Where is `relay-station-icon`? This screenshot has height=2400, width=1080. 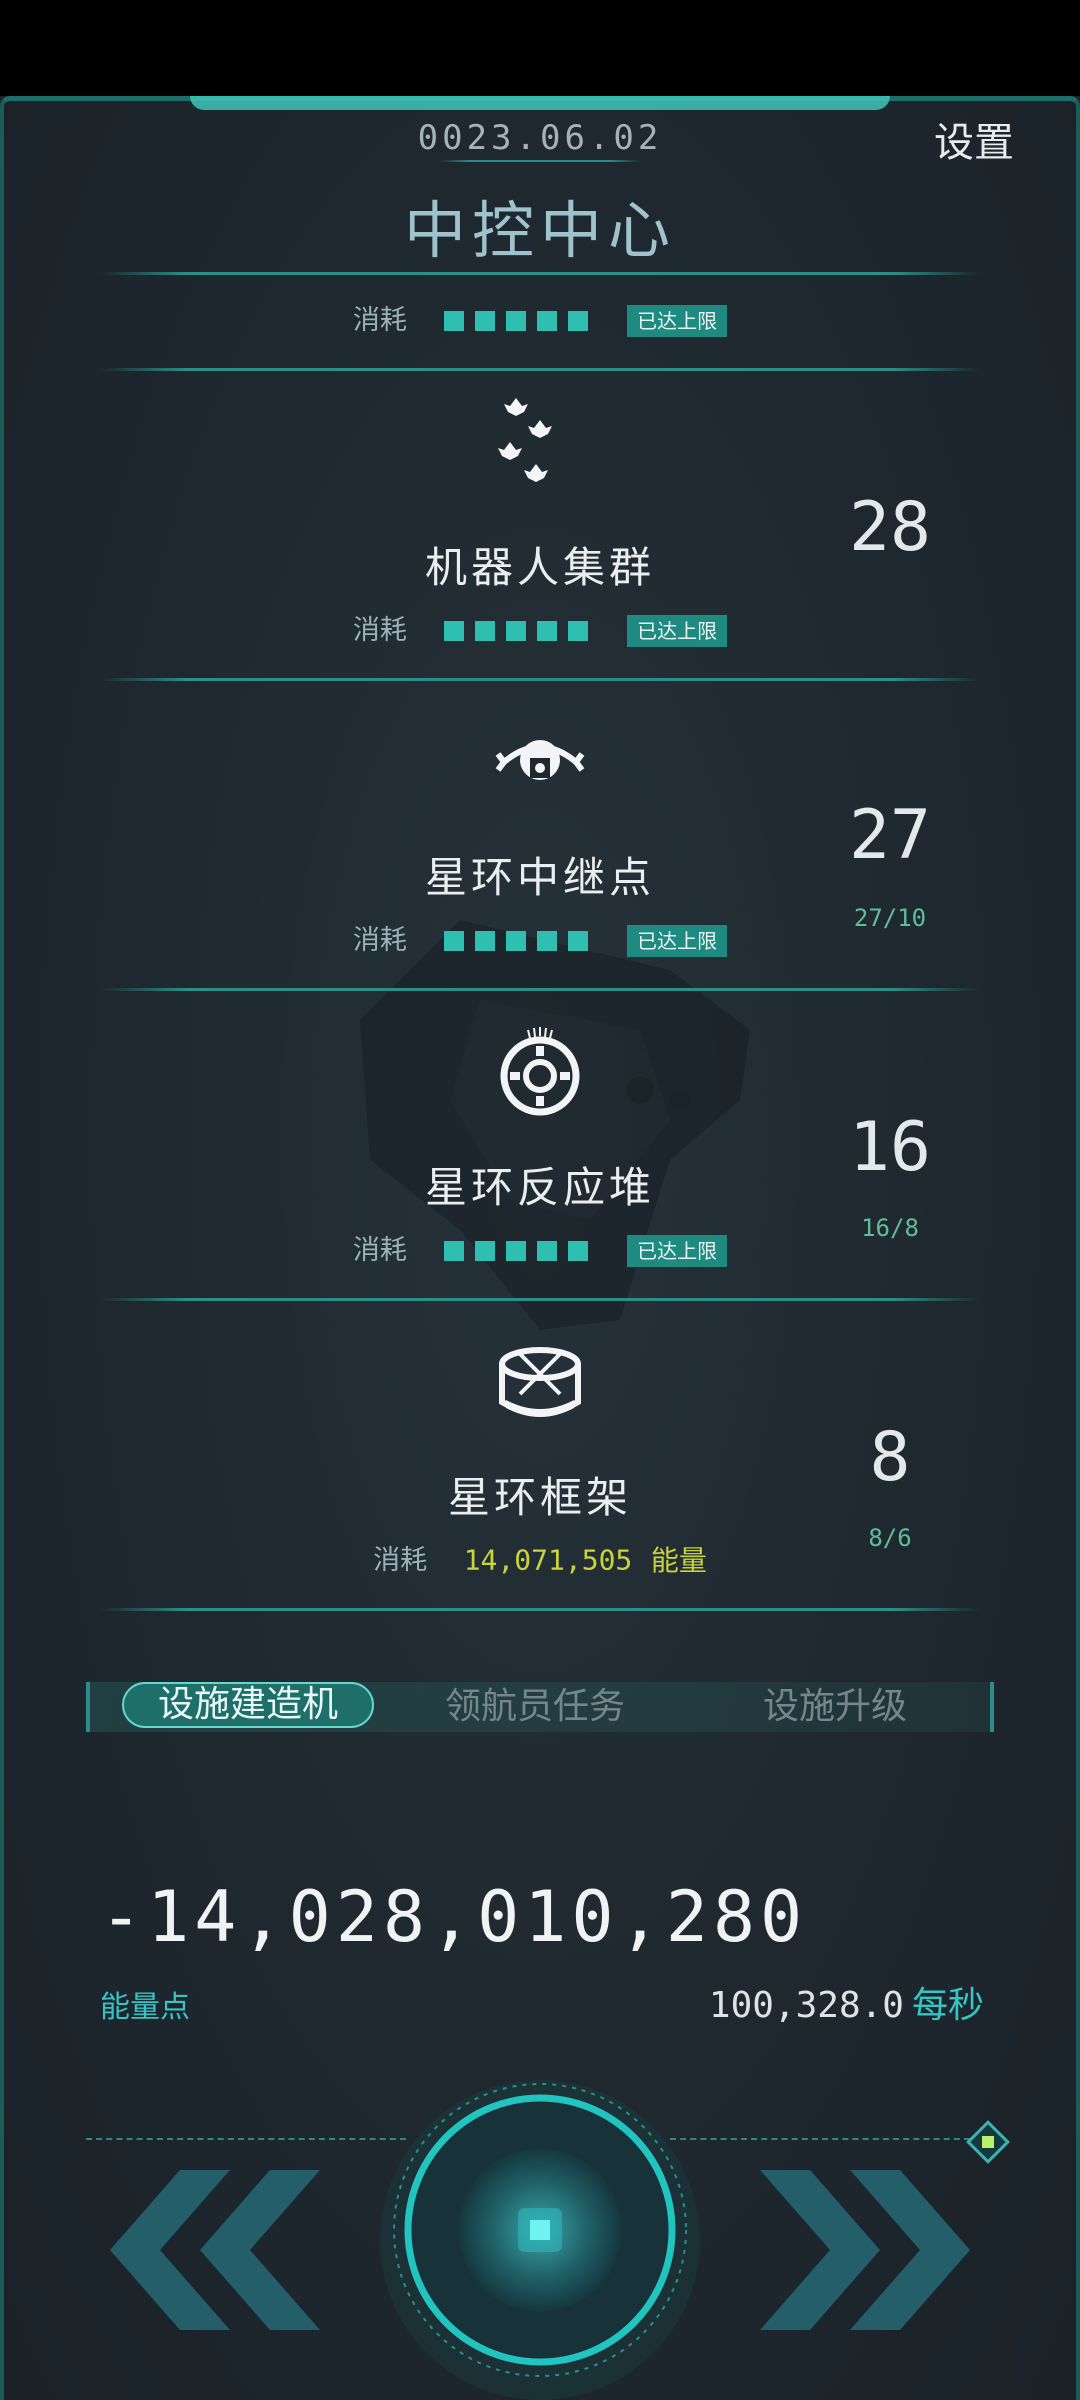 relay-station-icon is located at coordinates (540, 760).